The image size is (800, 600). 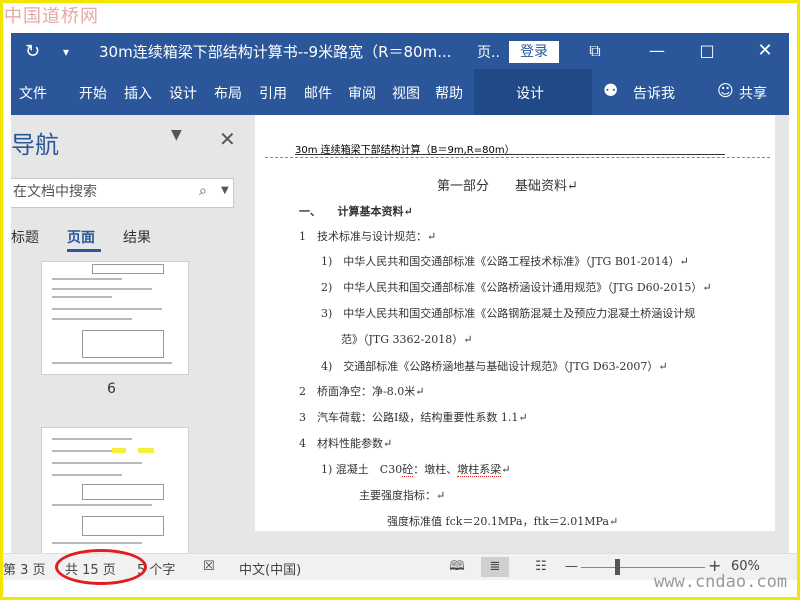 I want to click on ribbon-display-options: 页.., so click(x=488, y=52).